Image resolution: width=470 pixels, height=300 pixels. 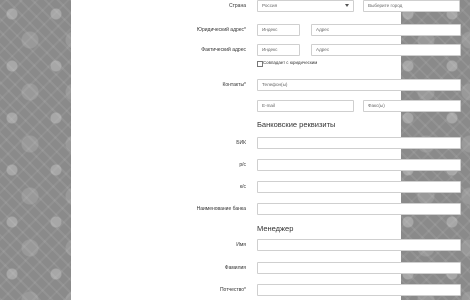 What do you see at coordinates (386, 30) in the screenshot?
I see `legal-address-input: Адрес` at bounding box center [386, 30].